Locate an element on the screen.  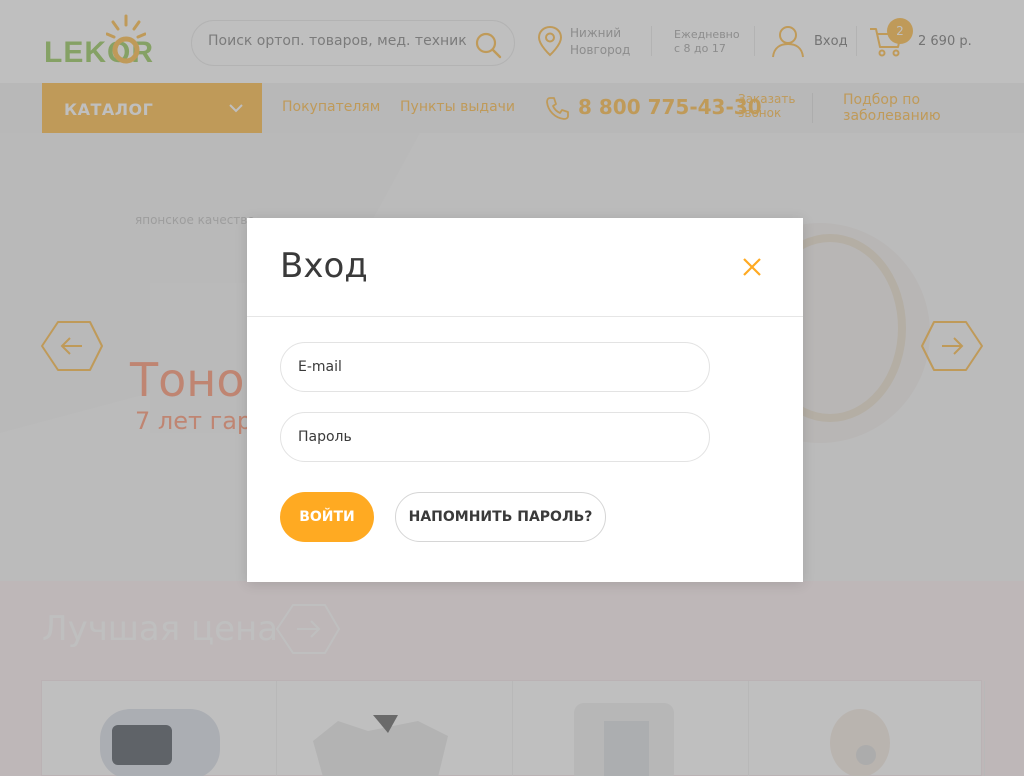
login-button: ВОЙТИ is located at coordinates (327, 517).